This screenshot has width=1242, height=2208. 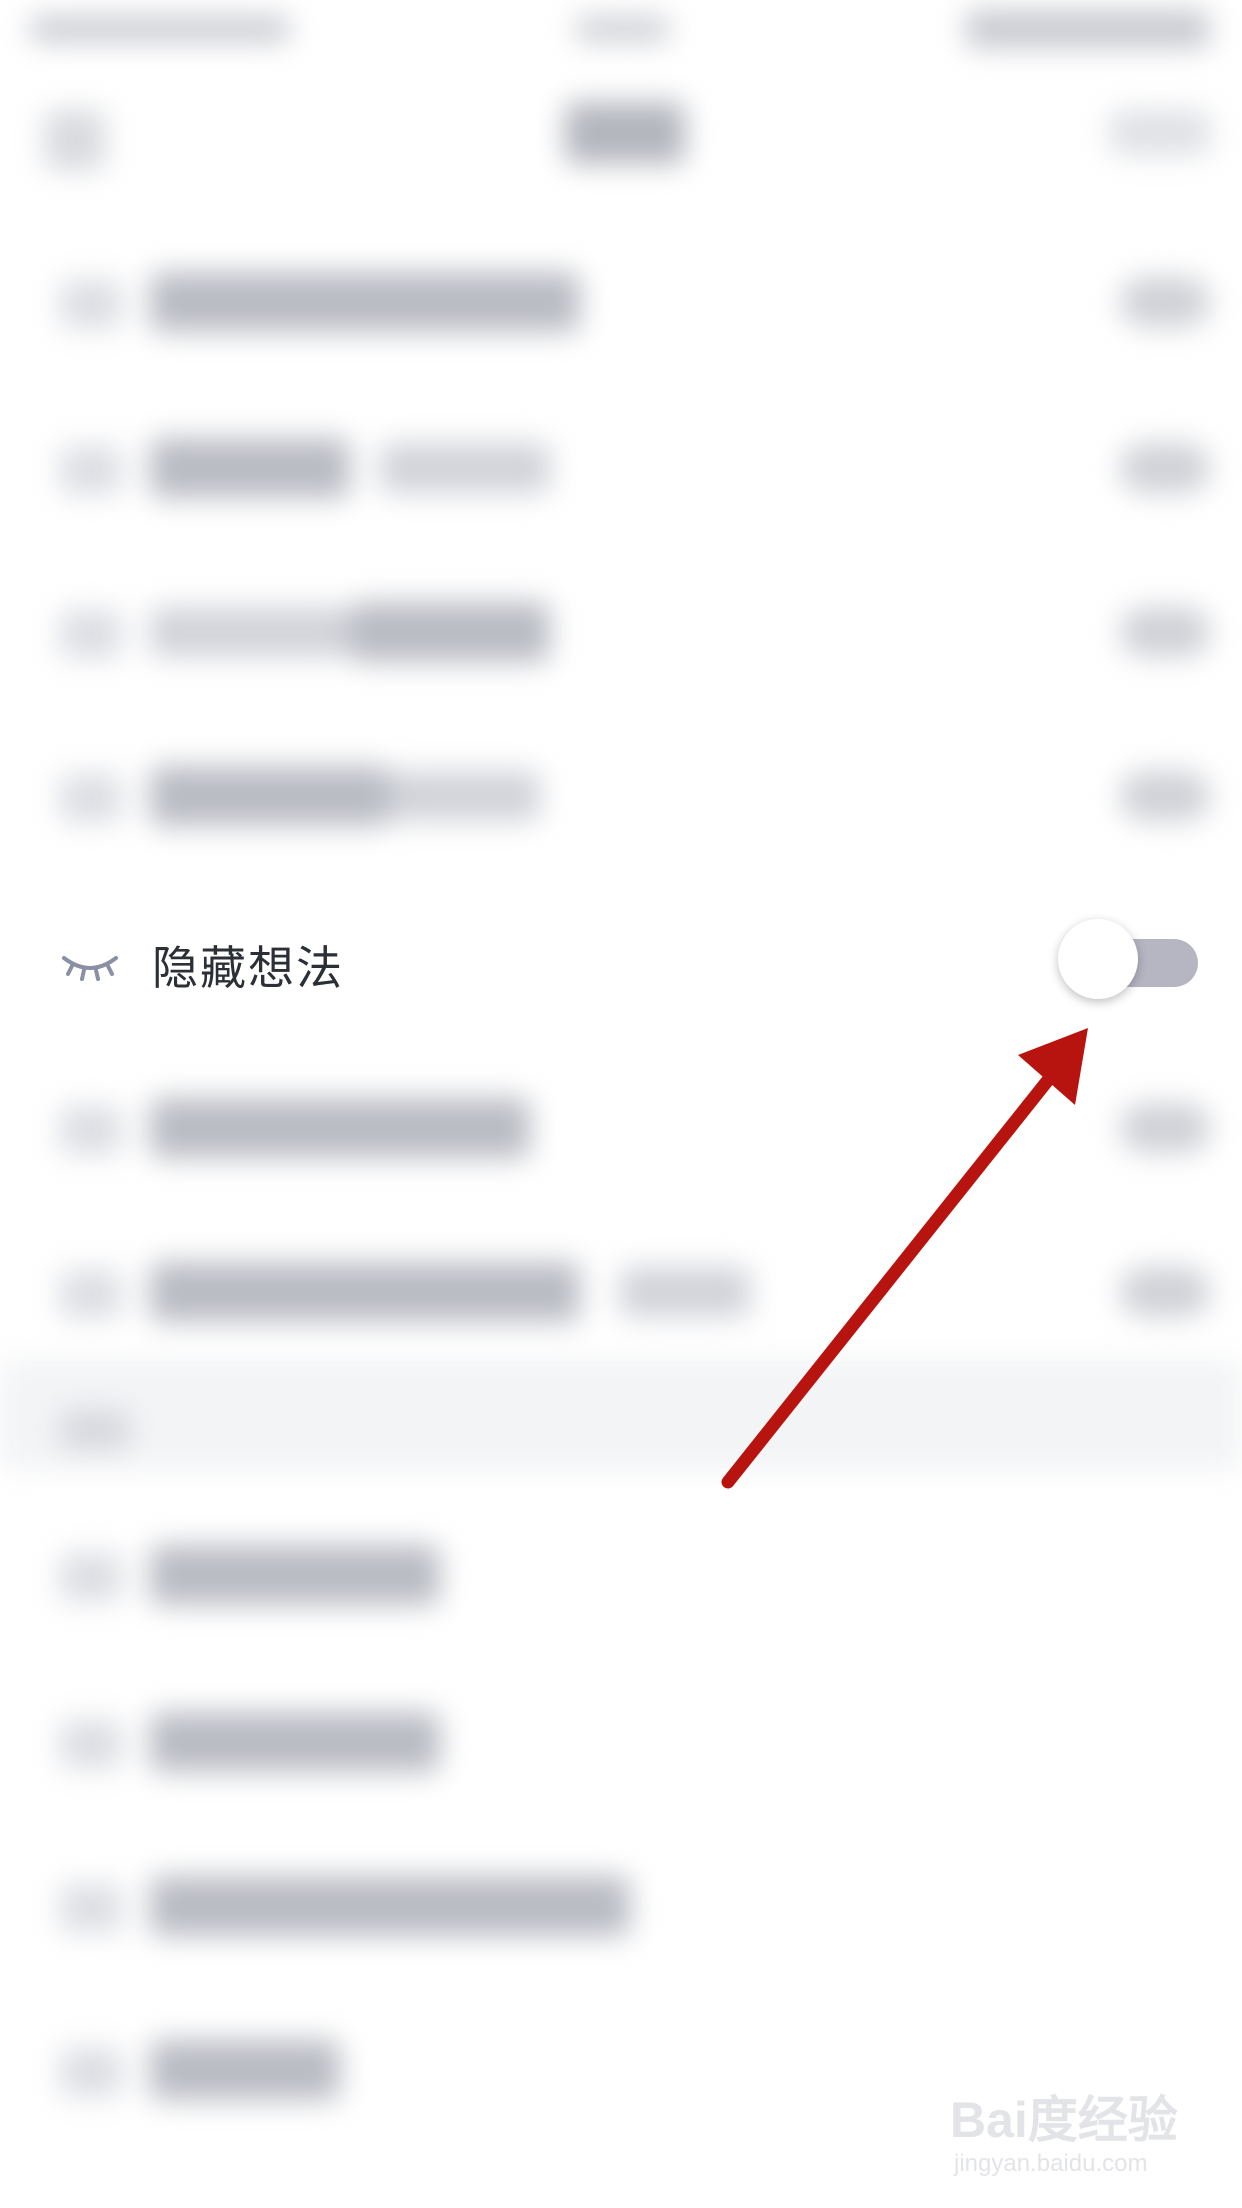 I want to click on watermark-brand: Bai度经验, so click(x=1064, y=2120).